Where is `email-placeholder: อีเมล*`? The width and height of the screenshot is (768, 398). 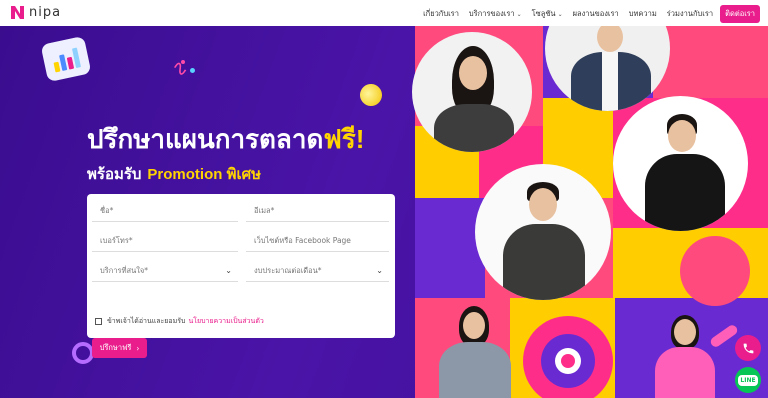 email-placeholder: อีเมล* is located at coordinates (264, 210).